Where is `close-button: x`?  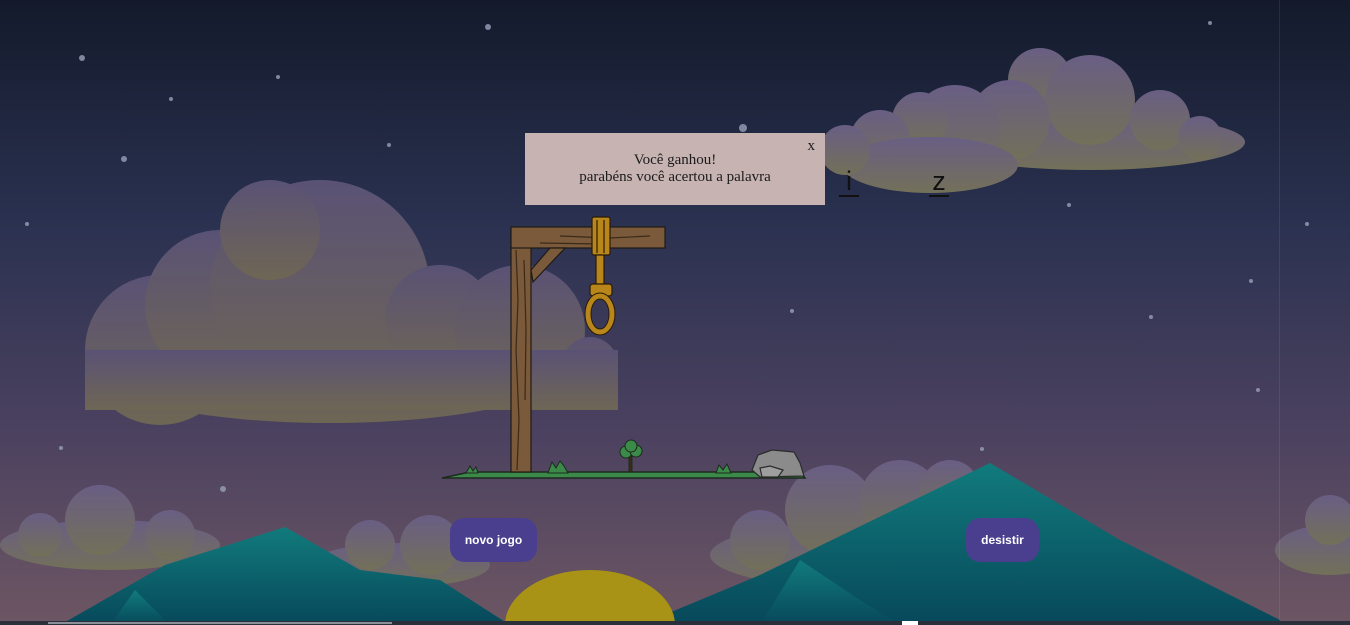
close-button: x is located at coordinates (812, 146).